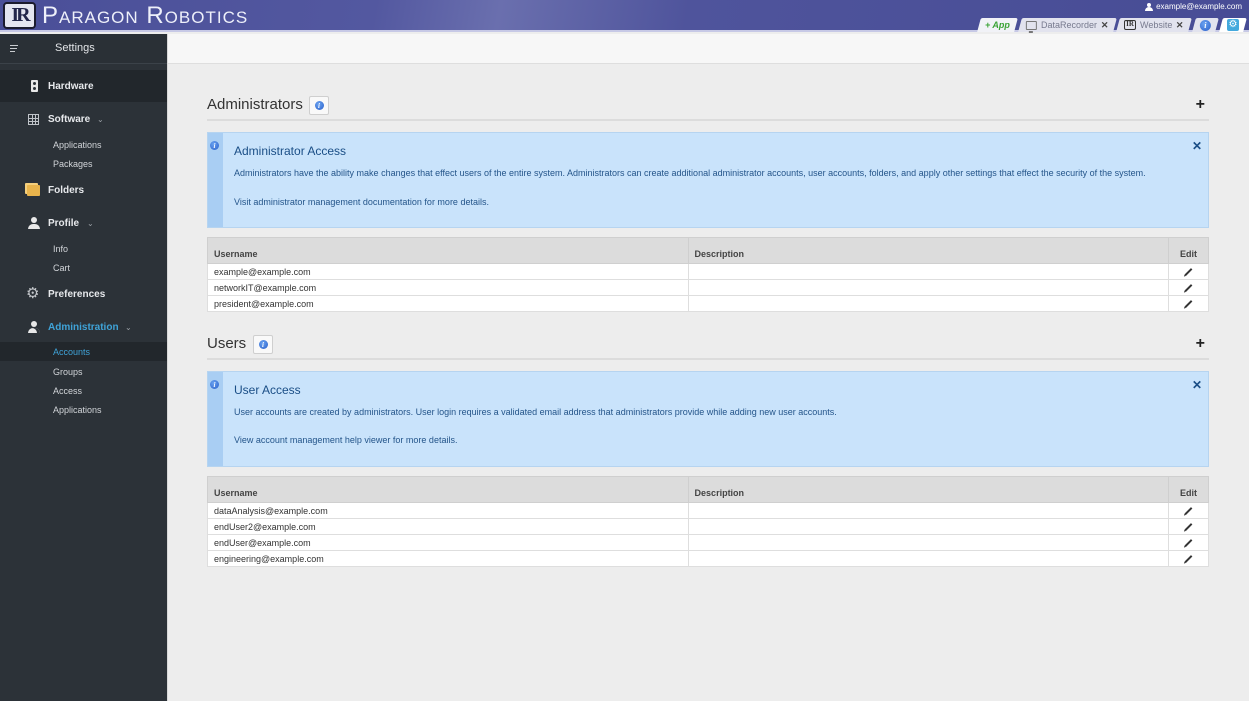  What do you see at coordinates (34, 327) in the screenshot?
I see `admin-icon` at bounding box center [34, 327].